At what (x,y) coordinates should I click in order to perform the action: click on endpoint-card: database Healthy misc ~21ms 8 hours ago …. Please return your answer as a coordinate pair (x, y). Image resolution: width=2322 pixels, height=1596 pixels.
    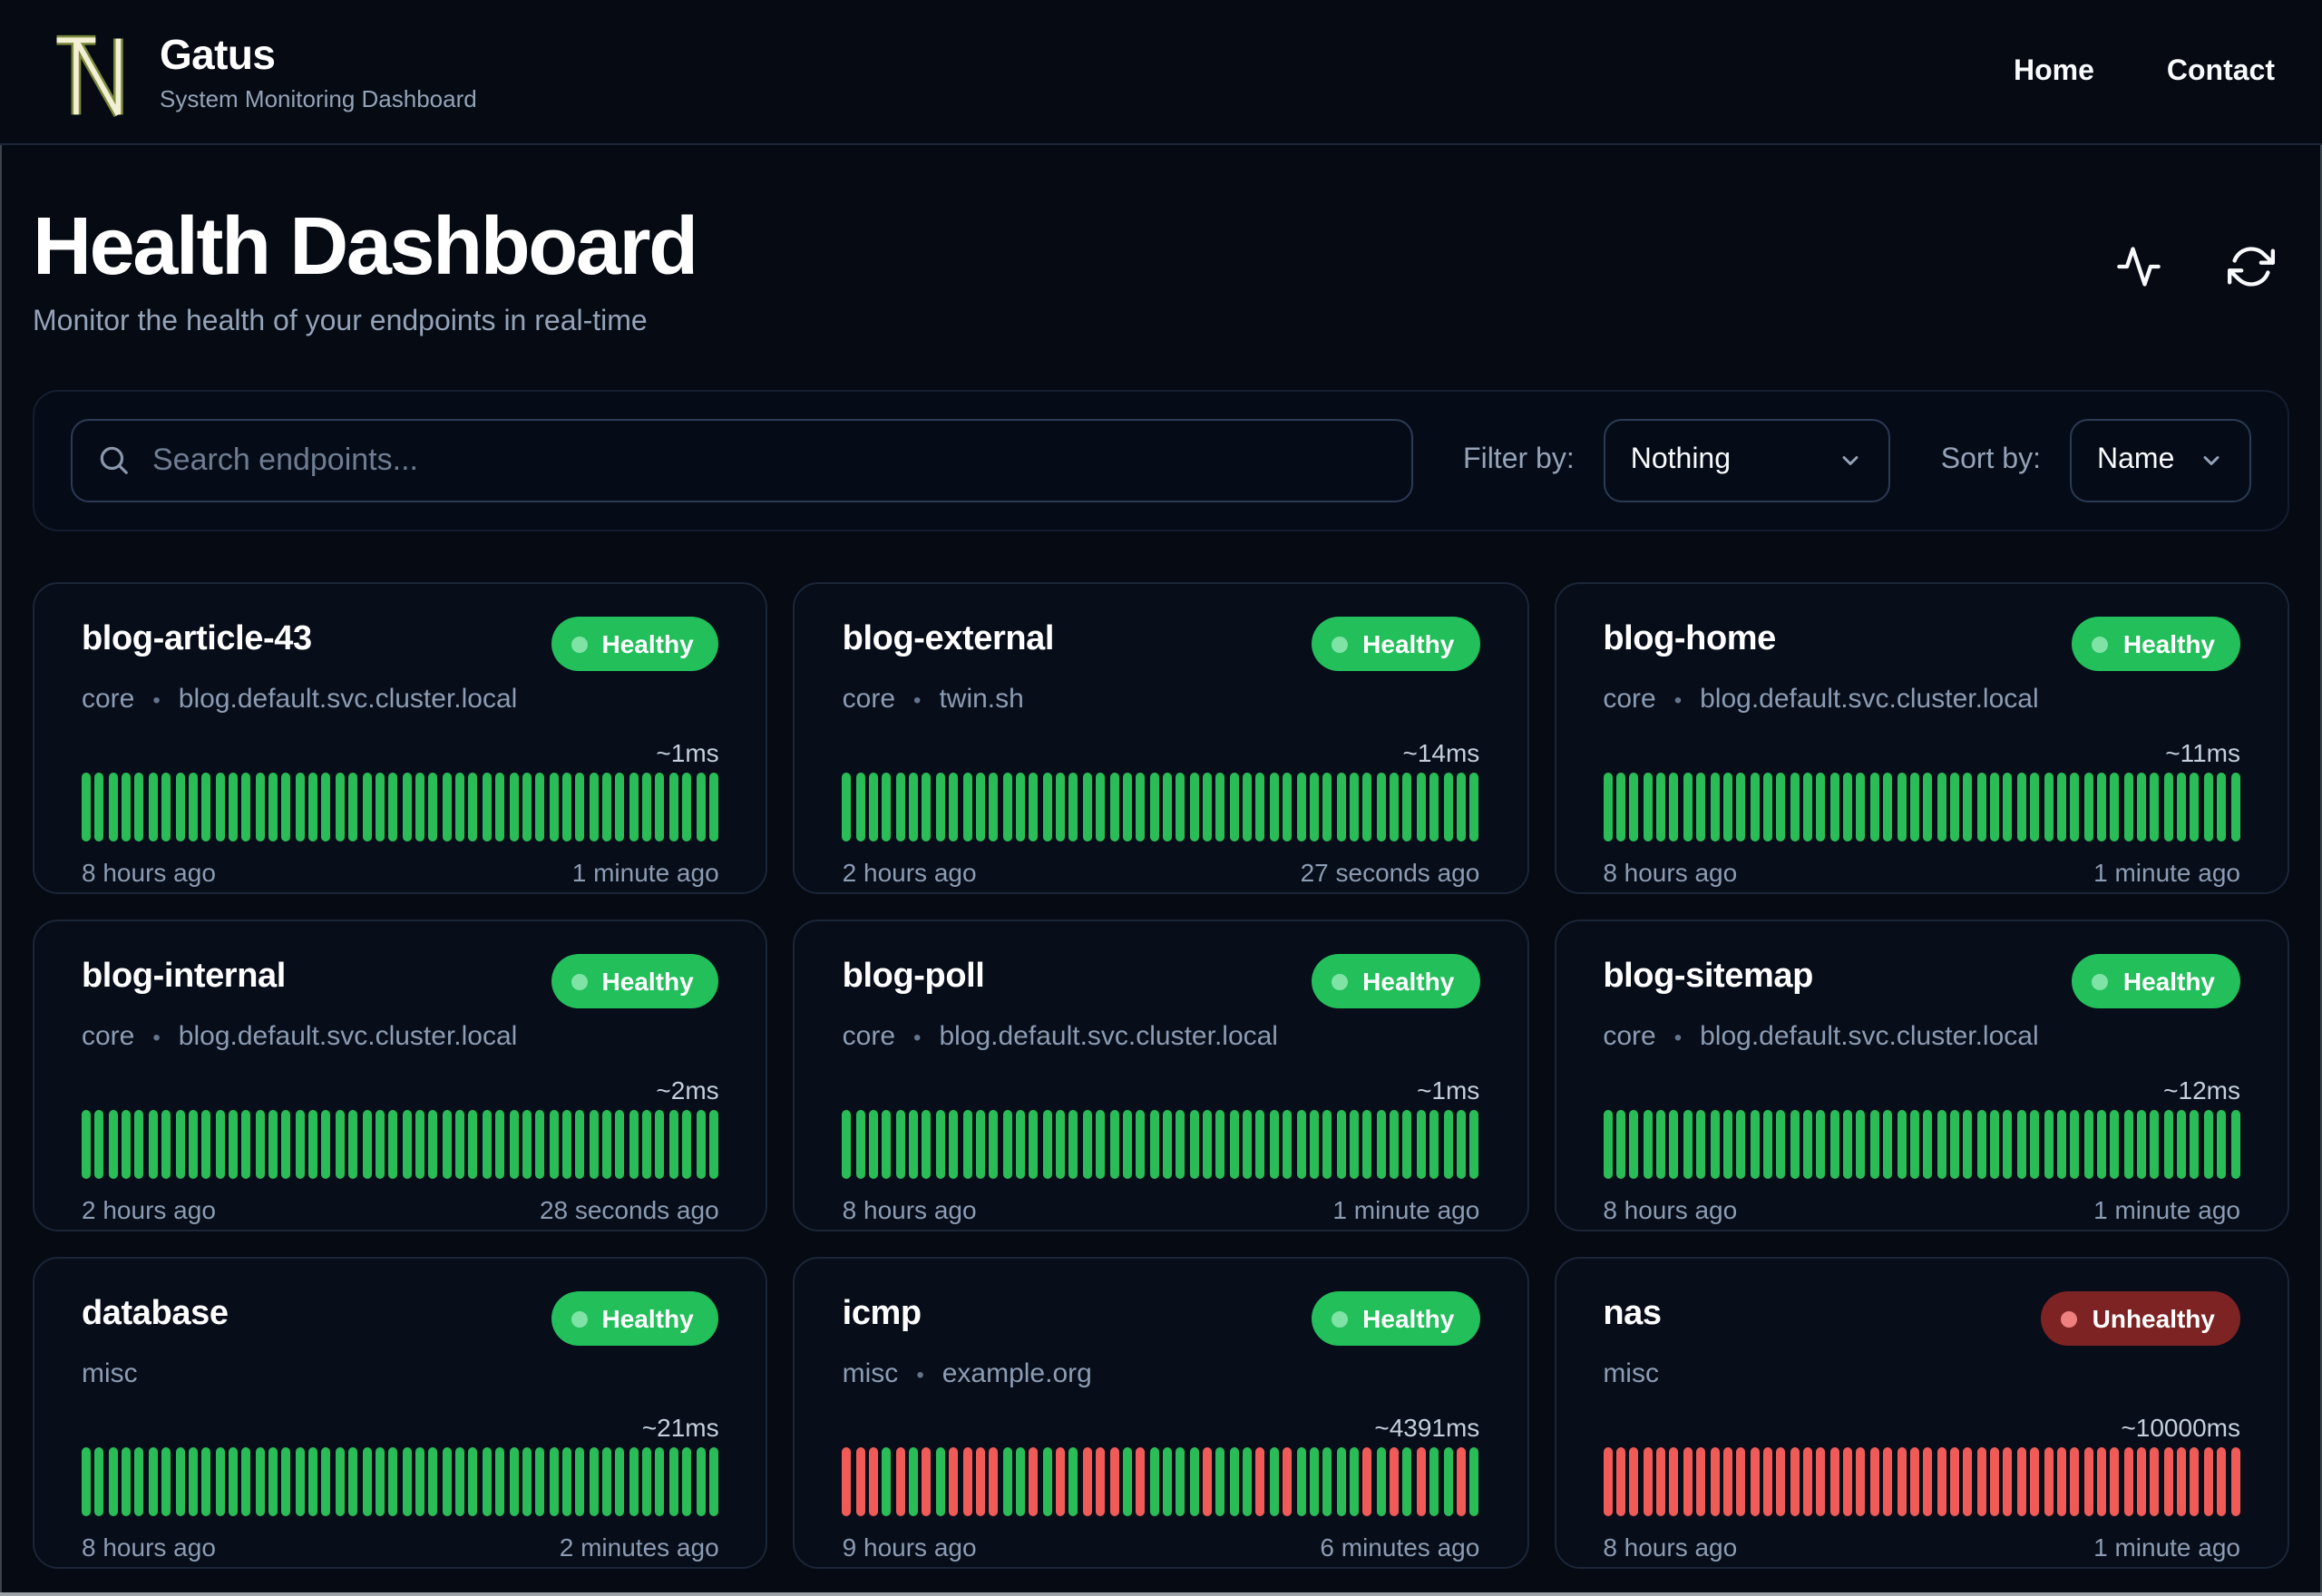
    Looking at the image, I should click on (400, 1413).